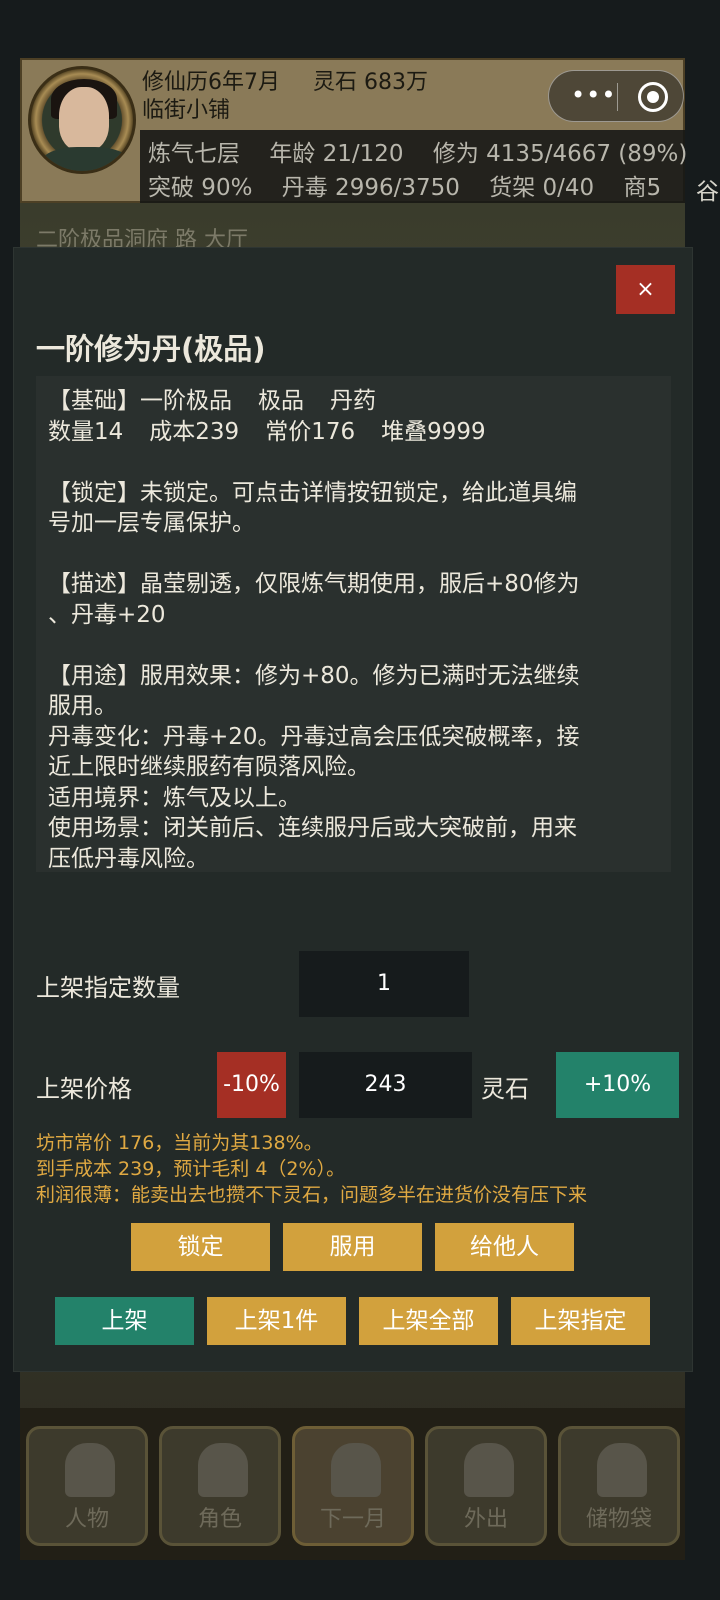  I want to click on bag-icon, so click(622, 1470).